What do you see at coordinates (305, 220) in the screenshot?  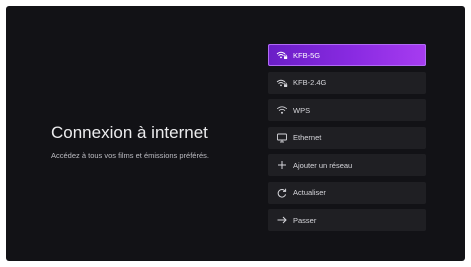 I see `network-option-label: Passer` at bounding box center [305, 220].